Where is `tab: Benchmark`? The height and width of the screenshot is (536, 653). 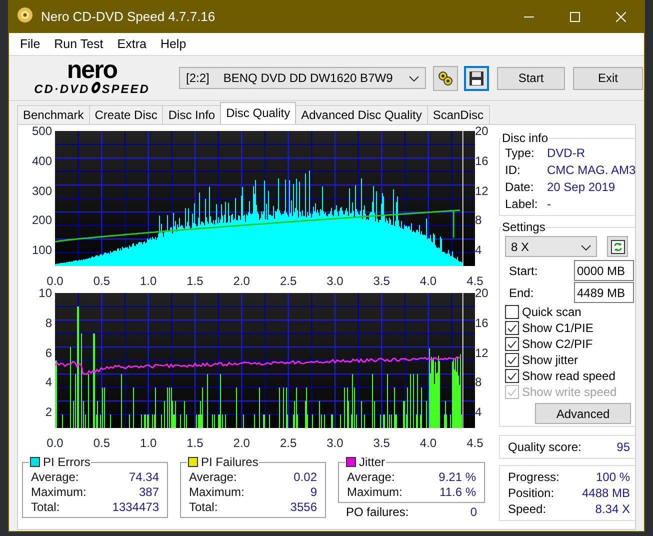
tab: Benchmark is located at coordinates (53, 114).